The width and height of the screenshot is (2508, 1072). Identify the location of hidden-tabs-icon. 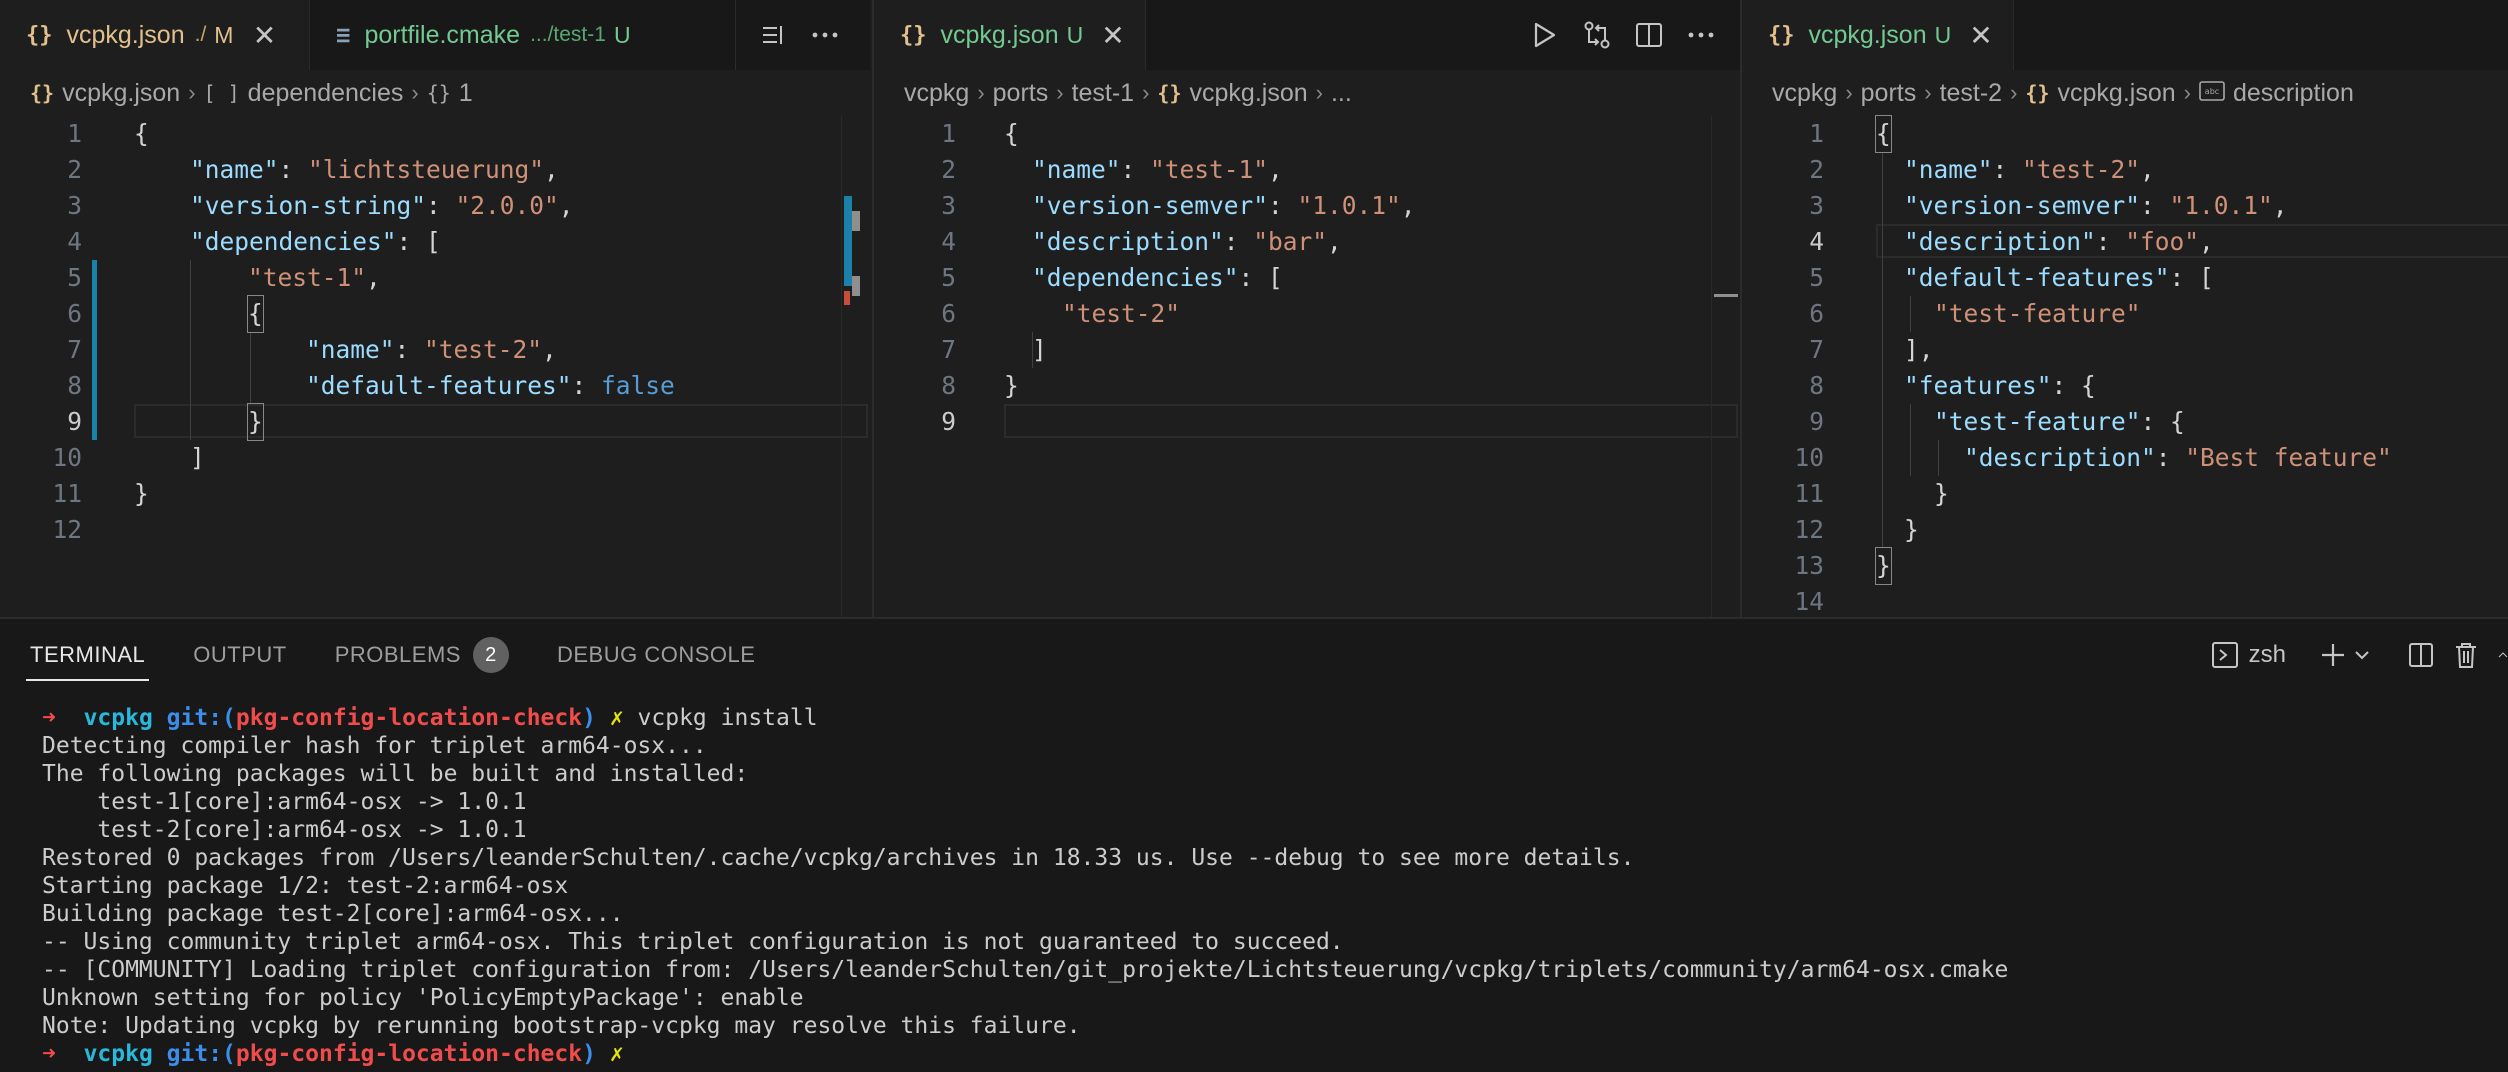
(773, 35).